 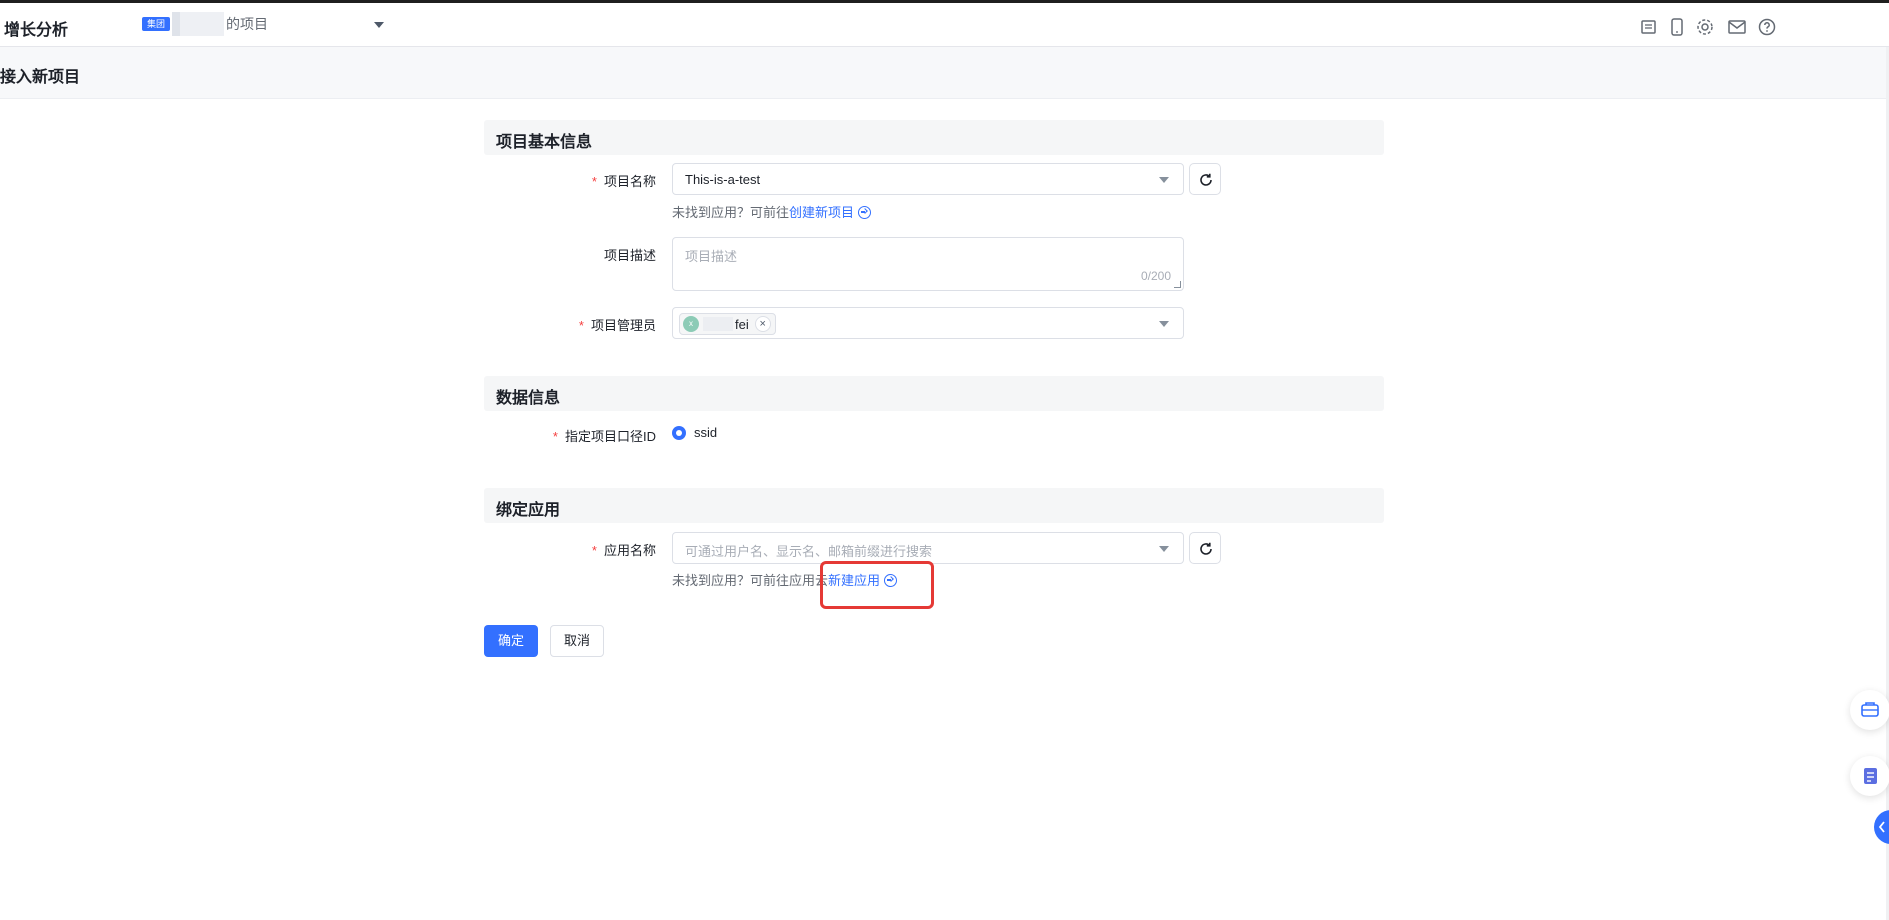 What do you see at coordinates (934, 393) in the screenshot?
I see `section-data-info: 数据信息` at bounding box center [934, 393].